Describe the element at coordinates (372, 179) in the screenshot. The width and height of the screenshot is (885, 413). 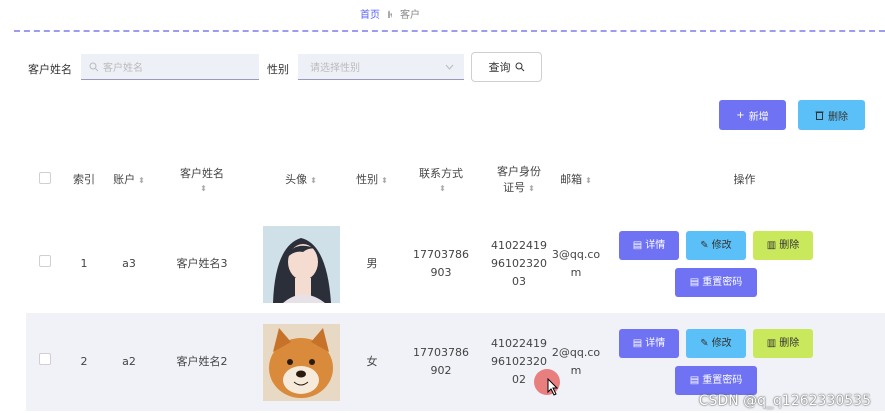
I see `header-gender: 性别 ⬍` at that location.